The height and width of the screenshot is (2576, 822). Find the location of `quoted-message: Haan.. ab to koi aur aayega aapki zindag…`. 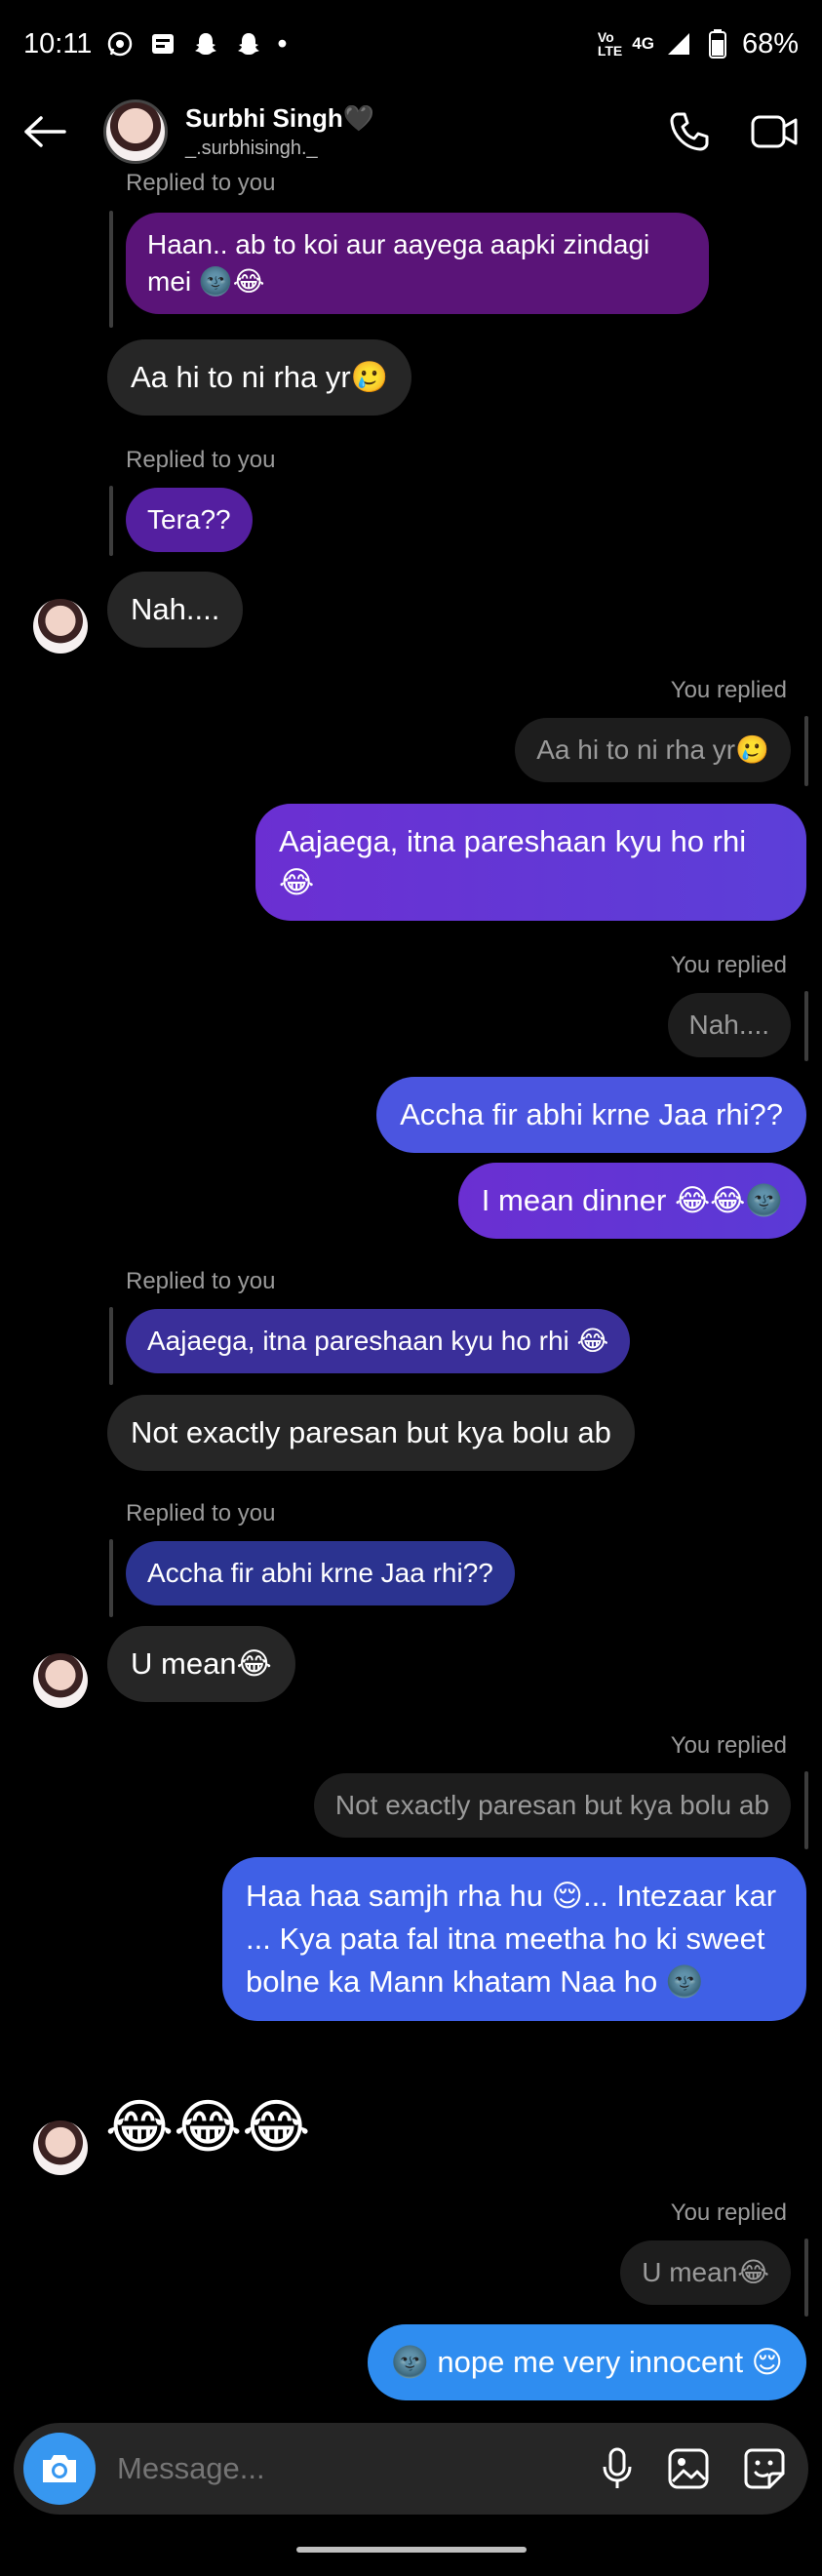

quoted-message: Haan.. ab to koi aur aayega aapki zindag… is located at coordinates (417, 263).